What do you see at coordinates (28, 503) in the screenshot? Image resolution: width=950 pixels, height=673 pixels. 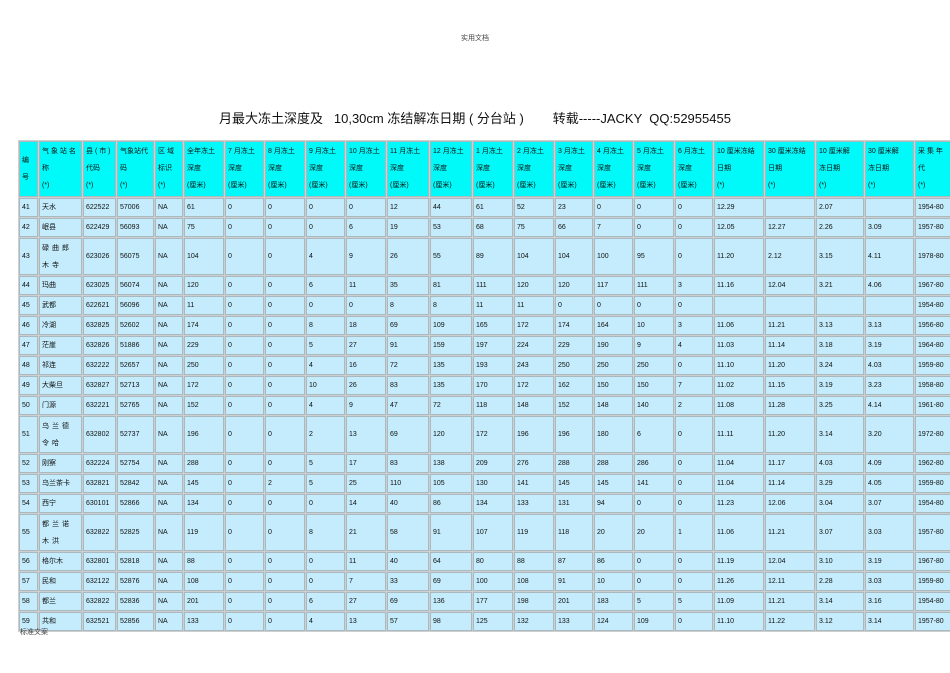 I see `table-cell: 54` at bounding box center [28, 503].